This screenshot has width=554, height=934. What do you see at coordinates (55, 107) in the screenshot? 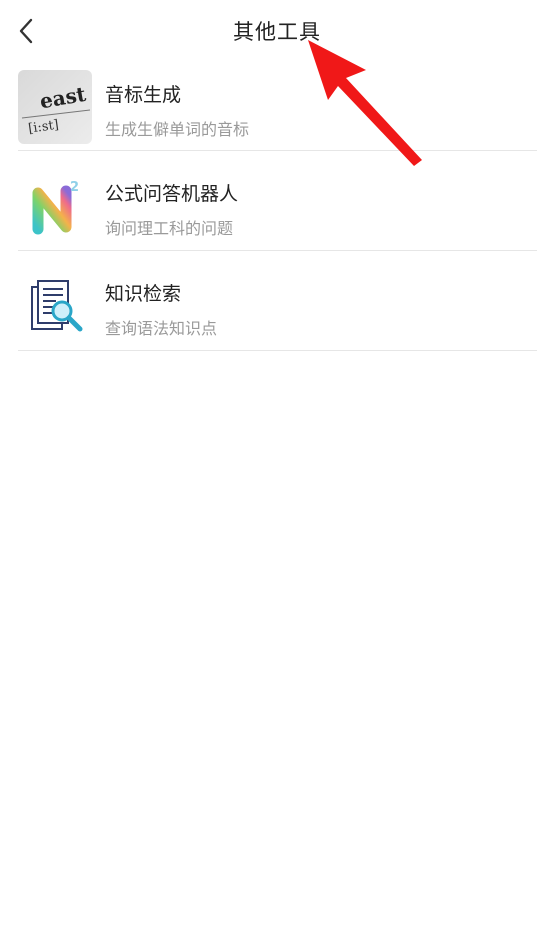
I see `east-phonetic-thumbnail: east [i:st]` at bounding box center [55, 107].